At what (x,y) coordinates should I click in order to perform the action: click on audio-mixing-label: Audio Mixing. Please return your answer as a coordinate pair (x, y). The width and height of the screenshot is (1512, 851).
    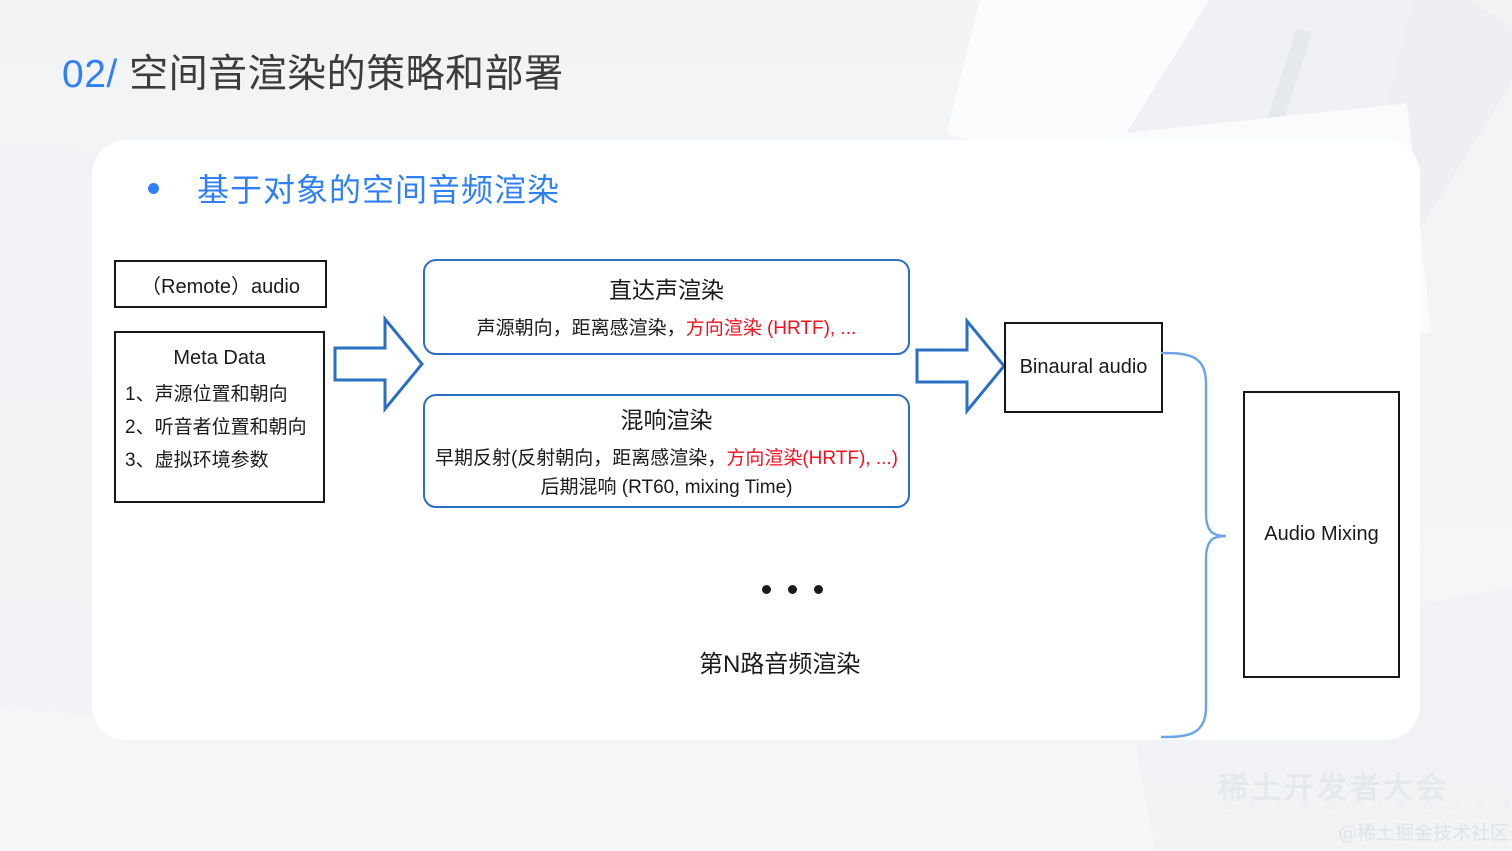
    Looking at the image, I should click on (1321, 534).